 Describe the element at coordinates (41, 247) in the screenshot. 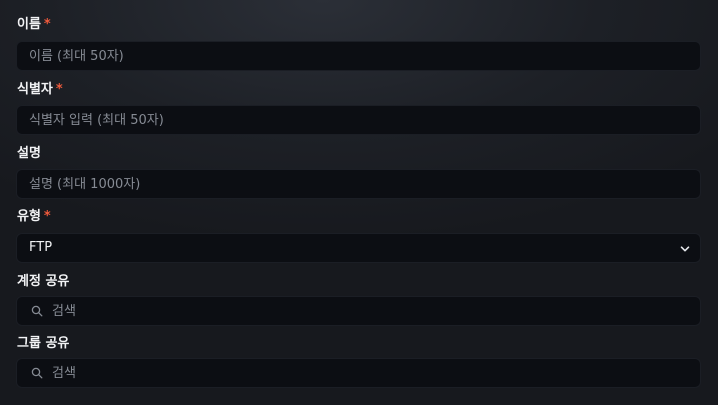

I see `type-select-value: FTP` at that location.